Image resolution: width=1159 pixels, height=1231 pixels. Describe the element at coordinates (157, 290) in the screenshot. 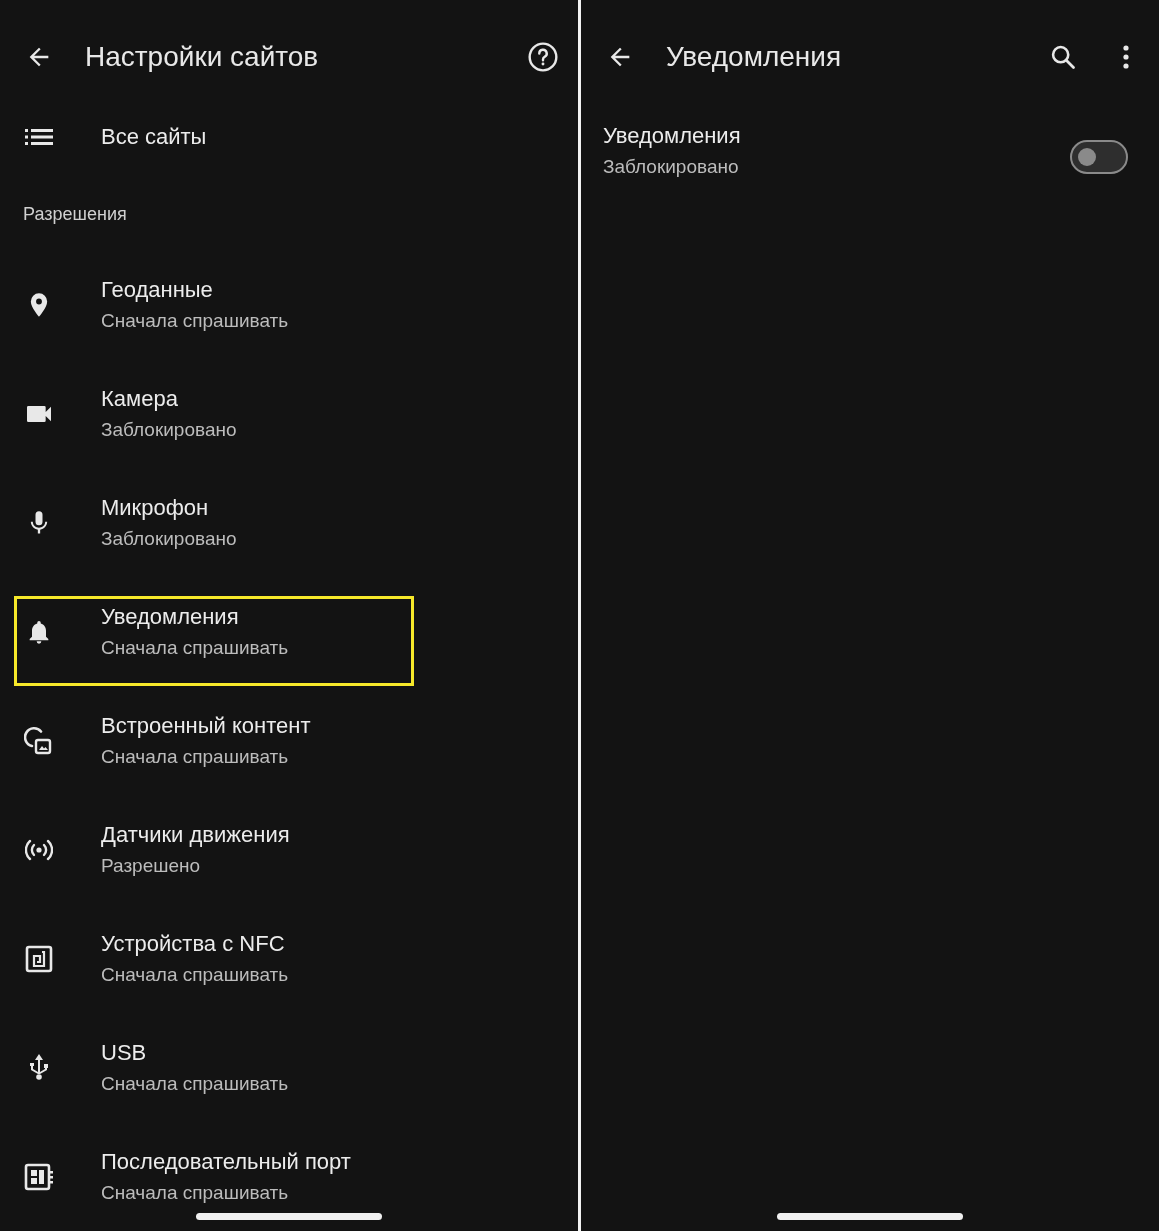

I see `permission-title: Геоданные` at that location.